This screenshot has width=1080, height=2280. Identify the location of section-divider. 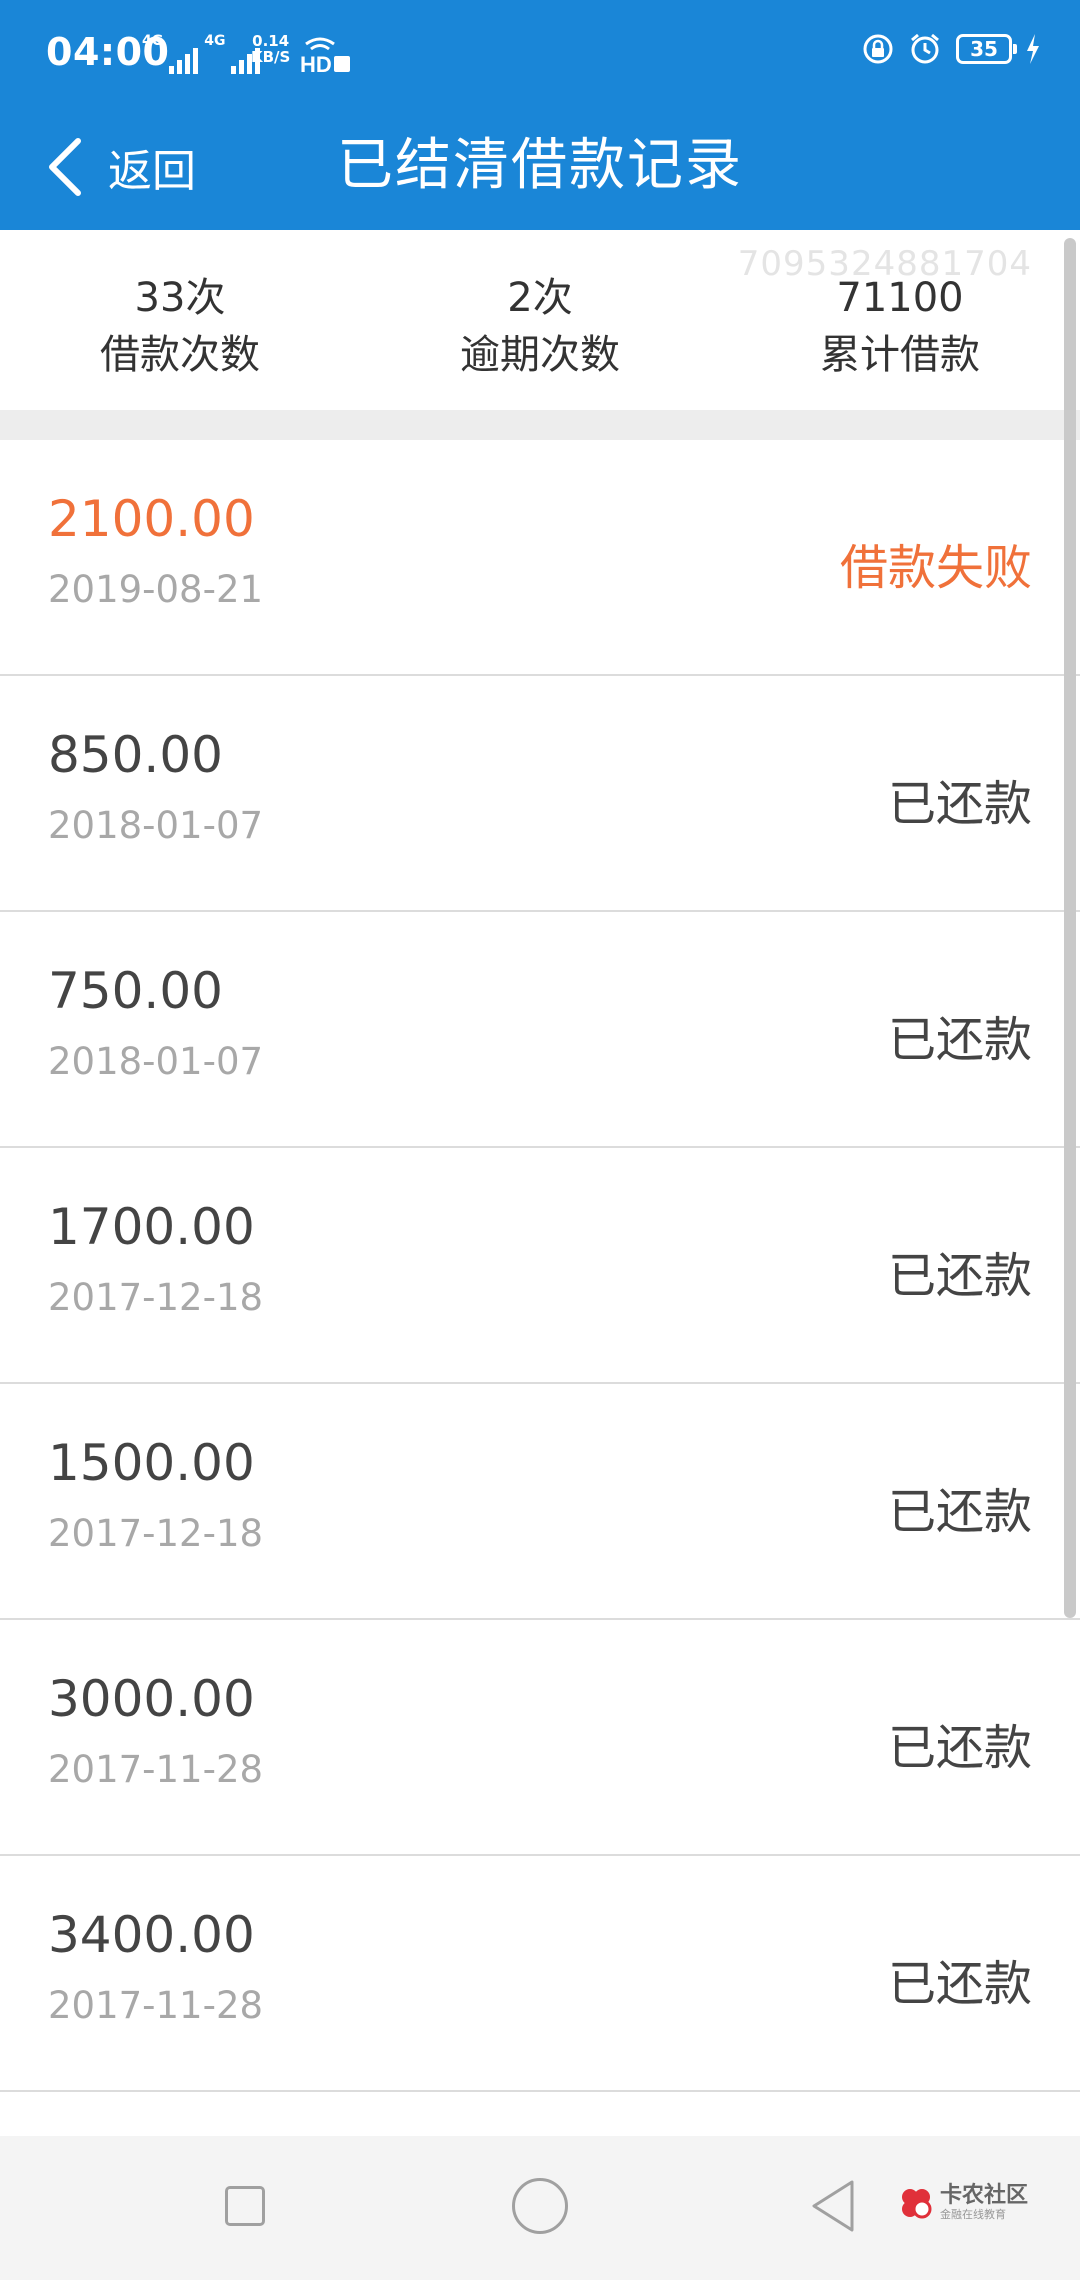
(540, 425).